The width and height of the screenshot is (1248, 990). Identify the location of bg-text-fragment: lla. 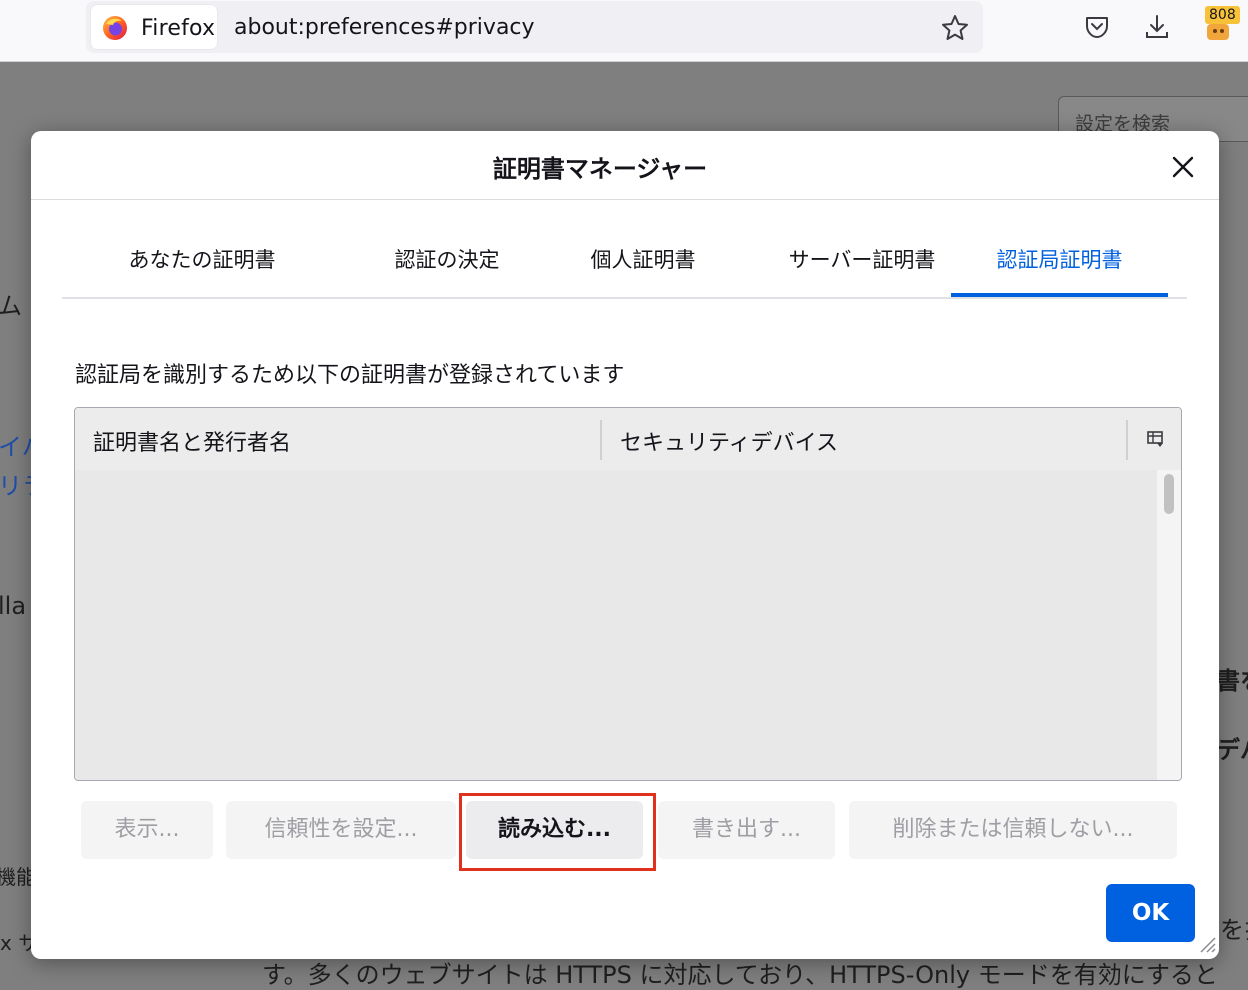
(13, 606).